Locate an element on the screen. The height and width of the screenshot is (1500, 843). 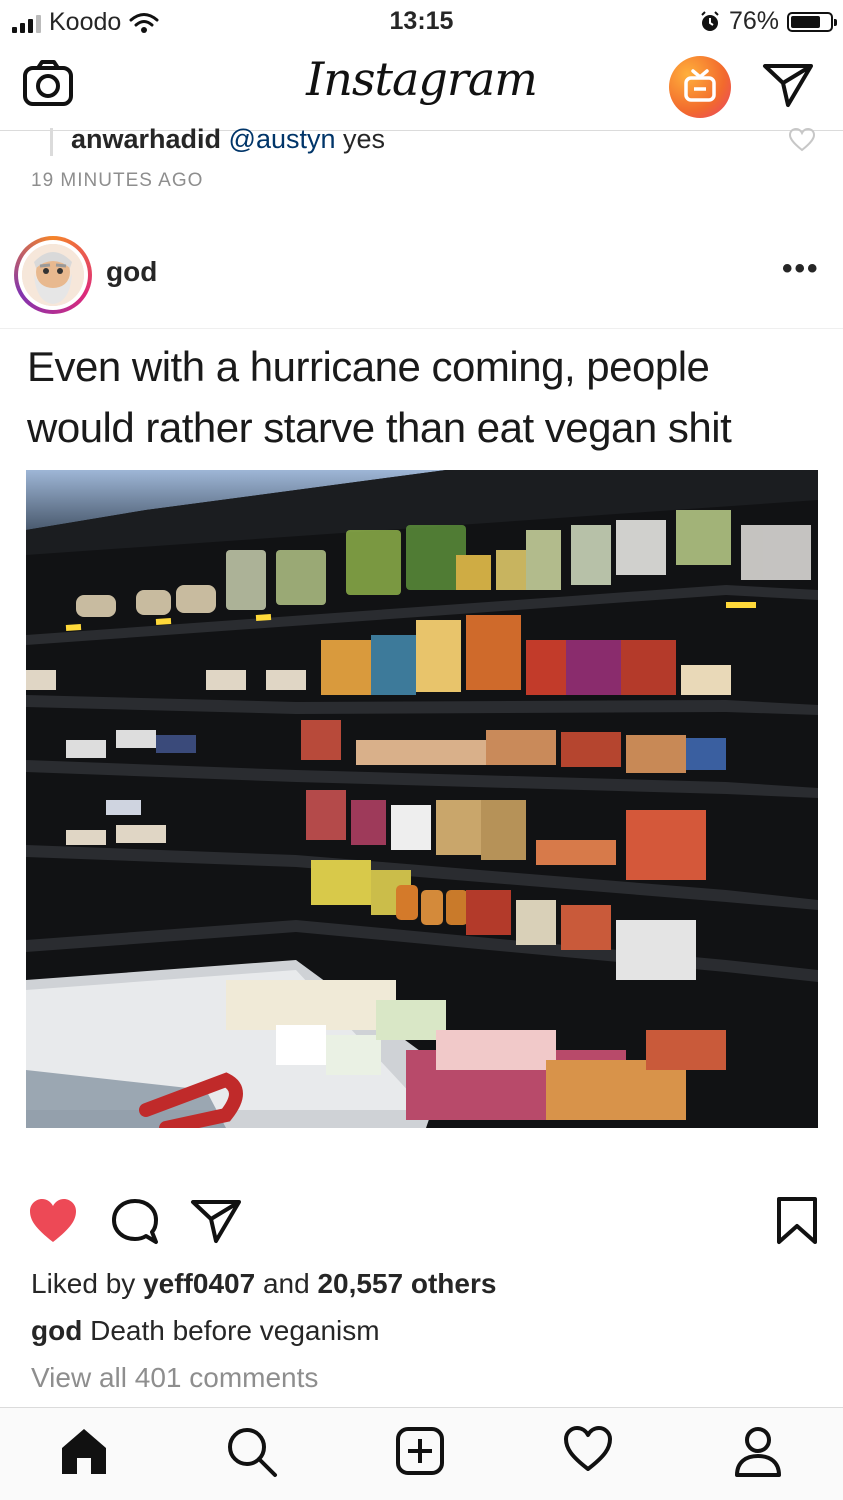
heart-outline-icon is located at coordinates (802, 140).